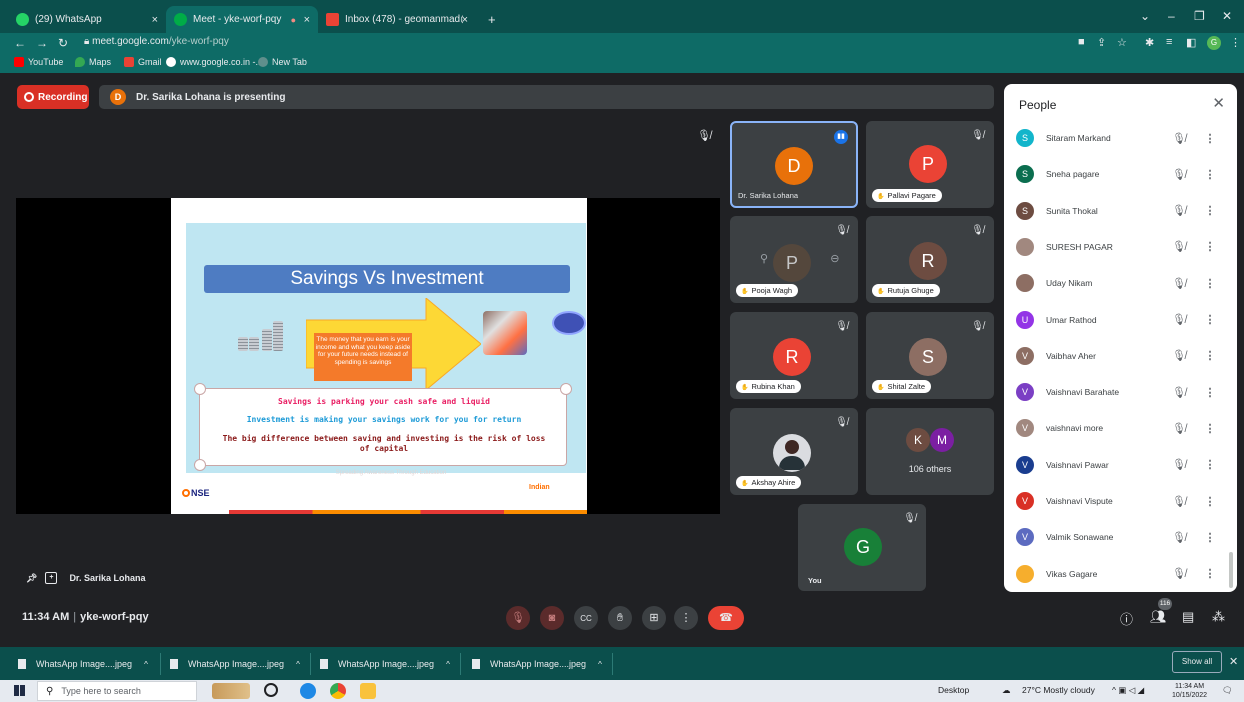 The width and height of the screenshot is (1244, 702). I want to click on chevron-down-icon: ⌄, so click(1145, 16).